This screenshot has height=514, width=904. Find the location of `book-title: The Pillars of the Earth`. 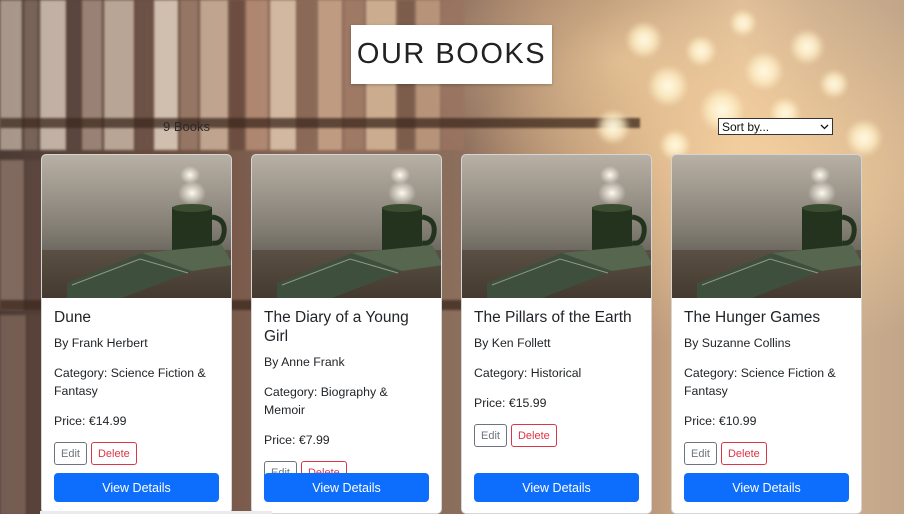

book-title: The Pillars of the Earth is located at coordinates (553, 317).